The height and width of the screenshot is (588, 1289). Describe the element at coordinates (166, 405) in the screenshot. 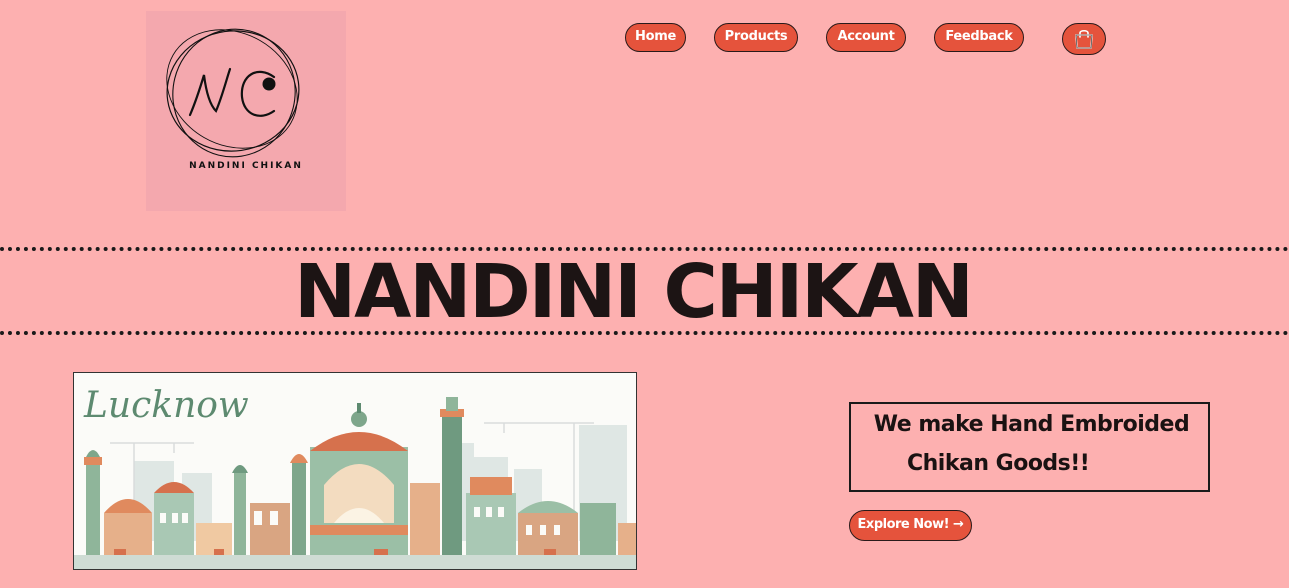

I see `skyline-script-text: Lucknow` at that location.